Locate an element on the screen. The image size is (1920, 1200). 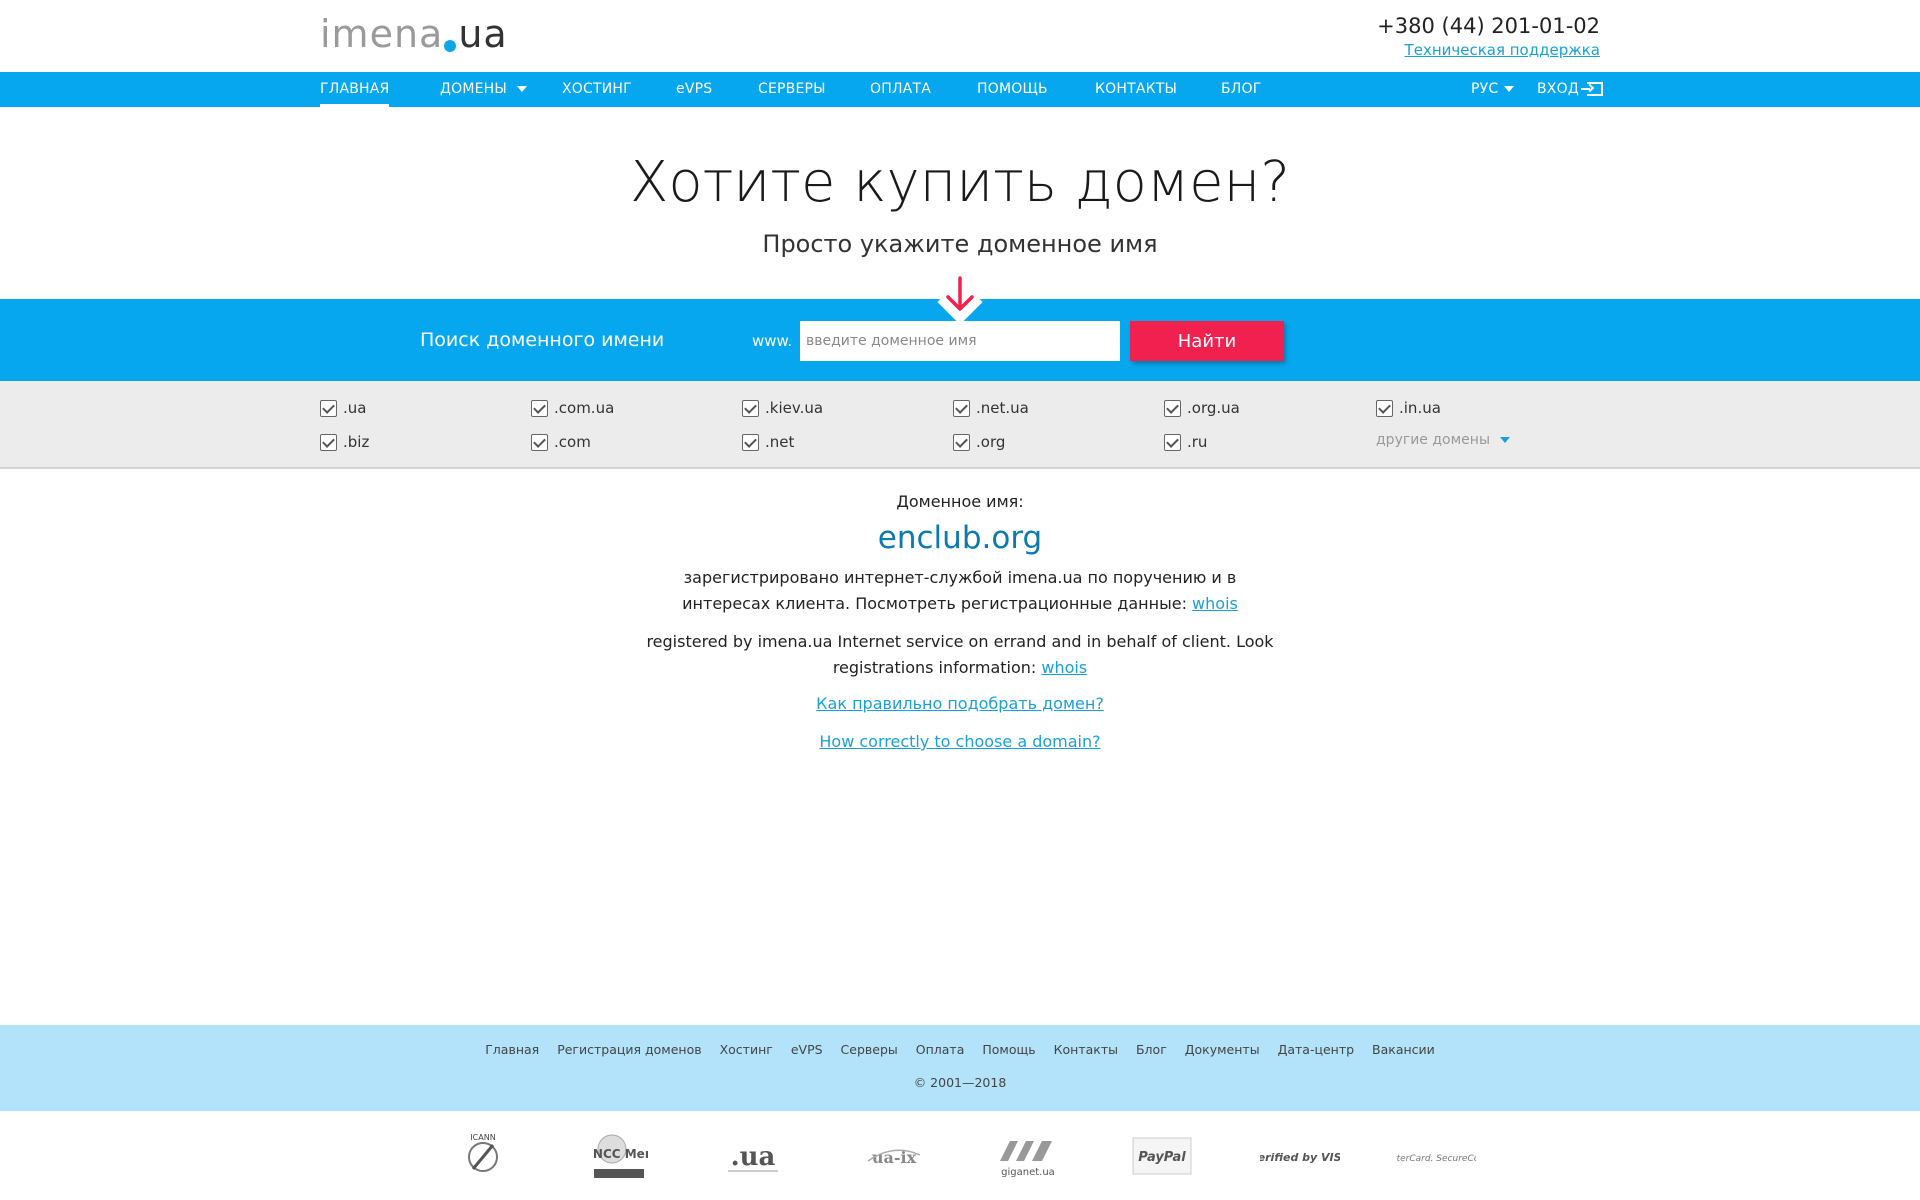
tld-label: .ua is located at coordinates (355, 408).